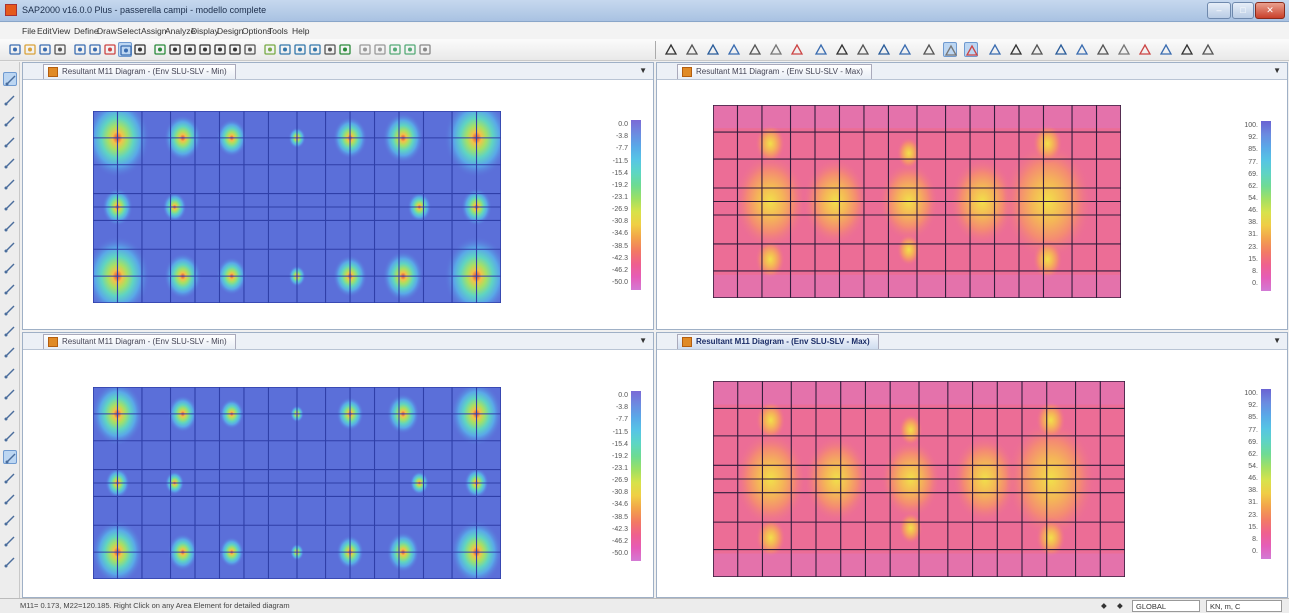 The height and width of the screenshot is (613, 1289). I want to click on clear-icon, so click(10, 436).